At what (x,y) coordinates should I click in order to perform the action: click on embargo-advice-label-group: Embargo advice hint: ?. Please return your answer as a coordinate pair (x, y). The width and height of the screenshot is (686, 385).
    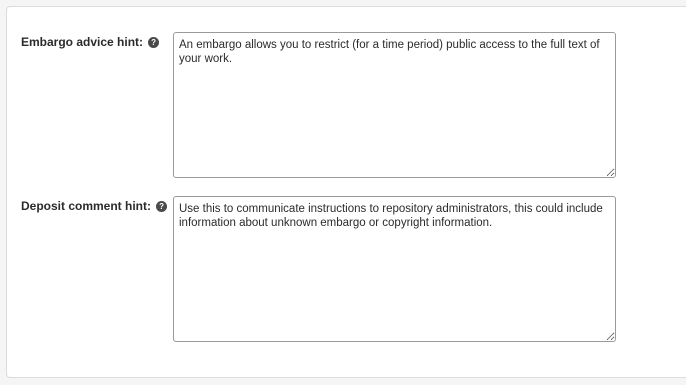
    Looking at the image, I should click on (90, 42).